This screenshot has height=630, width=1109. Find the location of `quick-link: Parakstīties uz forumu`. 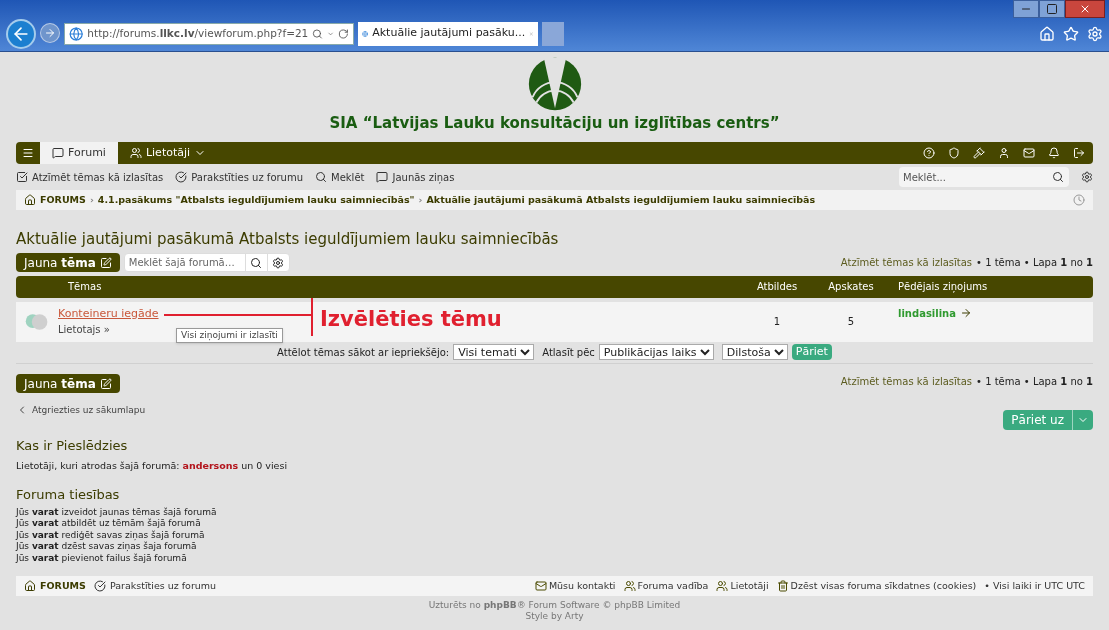

quick-link: Parakstīties uz forumu is located at coordinates (239, 177).